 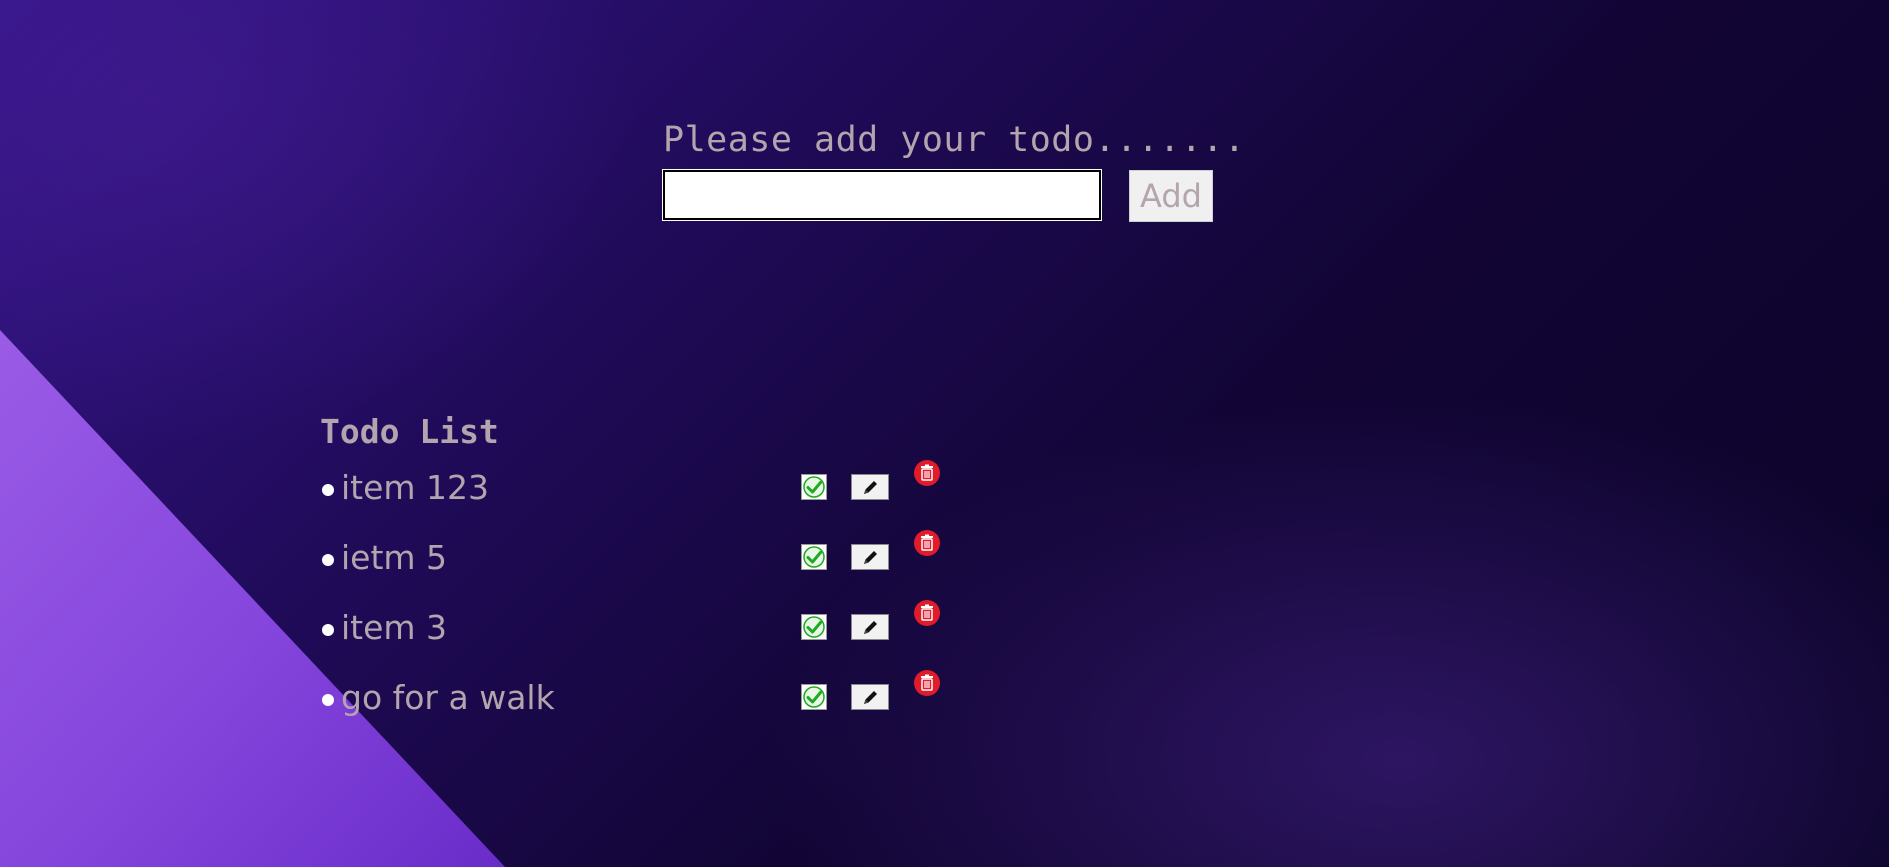 I want to click on todo-item: go for a walk, so click(x=640, y=705).